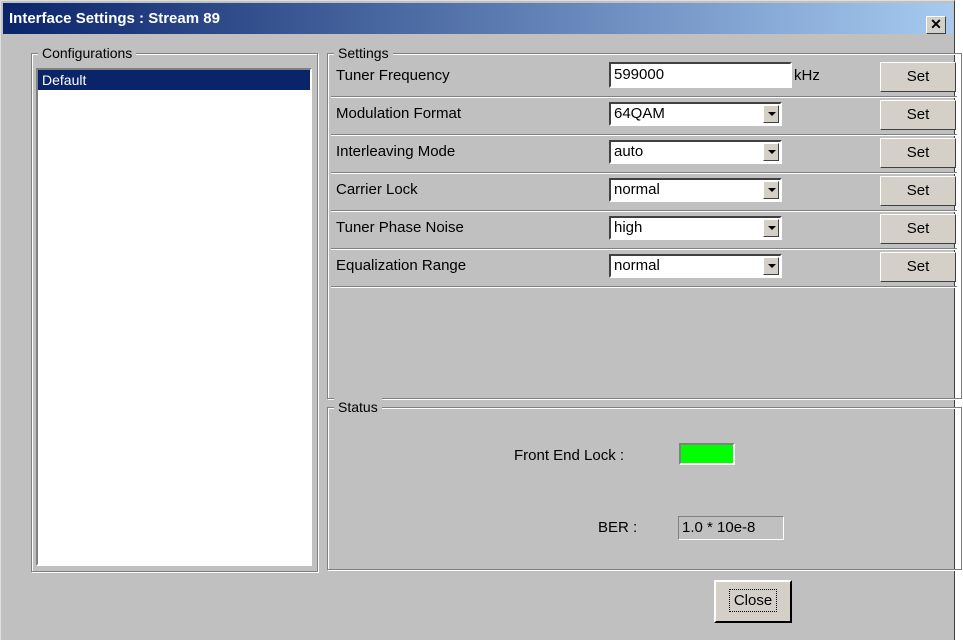  I want to click on tuner-frequency-input: 599000, so click(700, 75).